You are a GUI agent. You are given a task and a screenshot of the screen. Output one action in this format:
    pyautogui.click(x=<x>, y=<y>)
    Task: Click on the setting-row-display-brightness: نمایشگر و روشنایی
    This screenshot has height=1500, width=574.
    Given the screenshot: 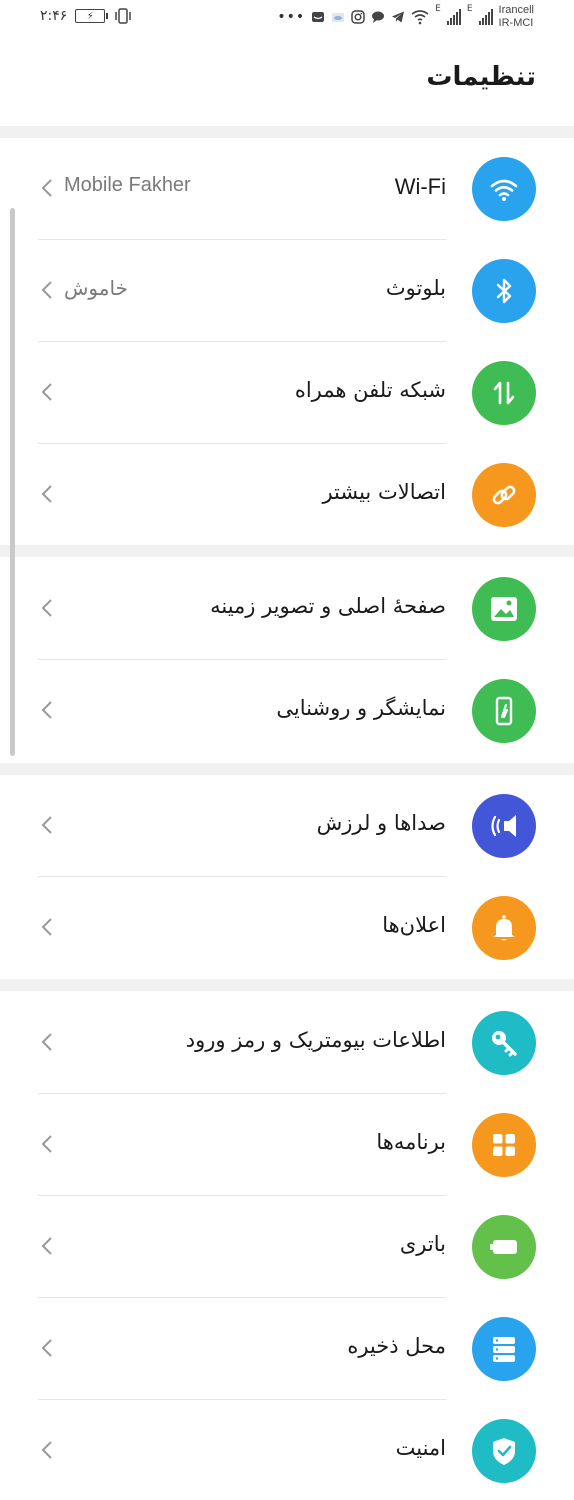 What is the action you would take?
    pyautogui.click(x=287, y=711)
    